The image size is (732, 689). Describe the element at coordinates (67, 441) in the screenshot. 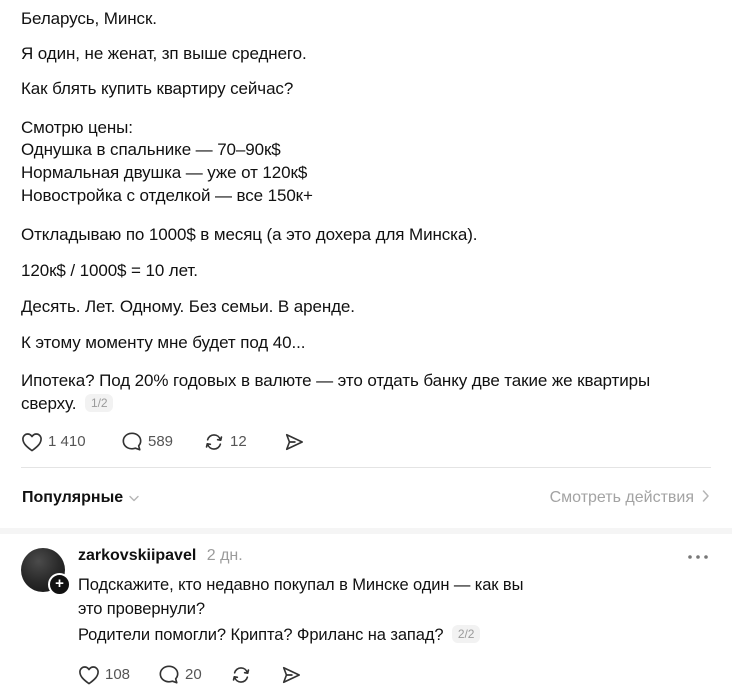

I see `like-count: 1 410` at that location.